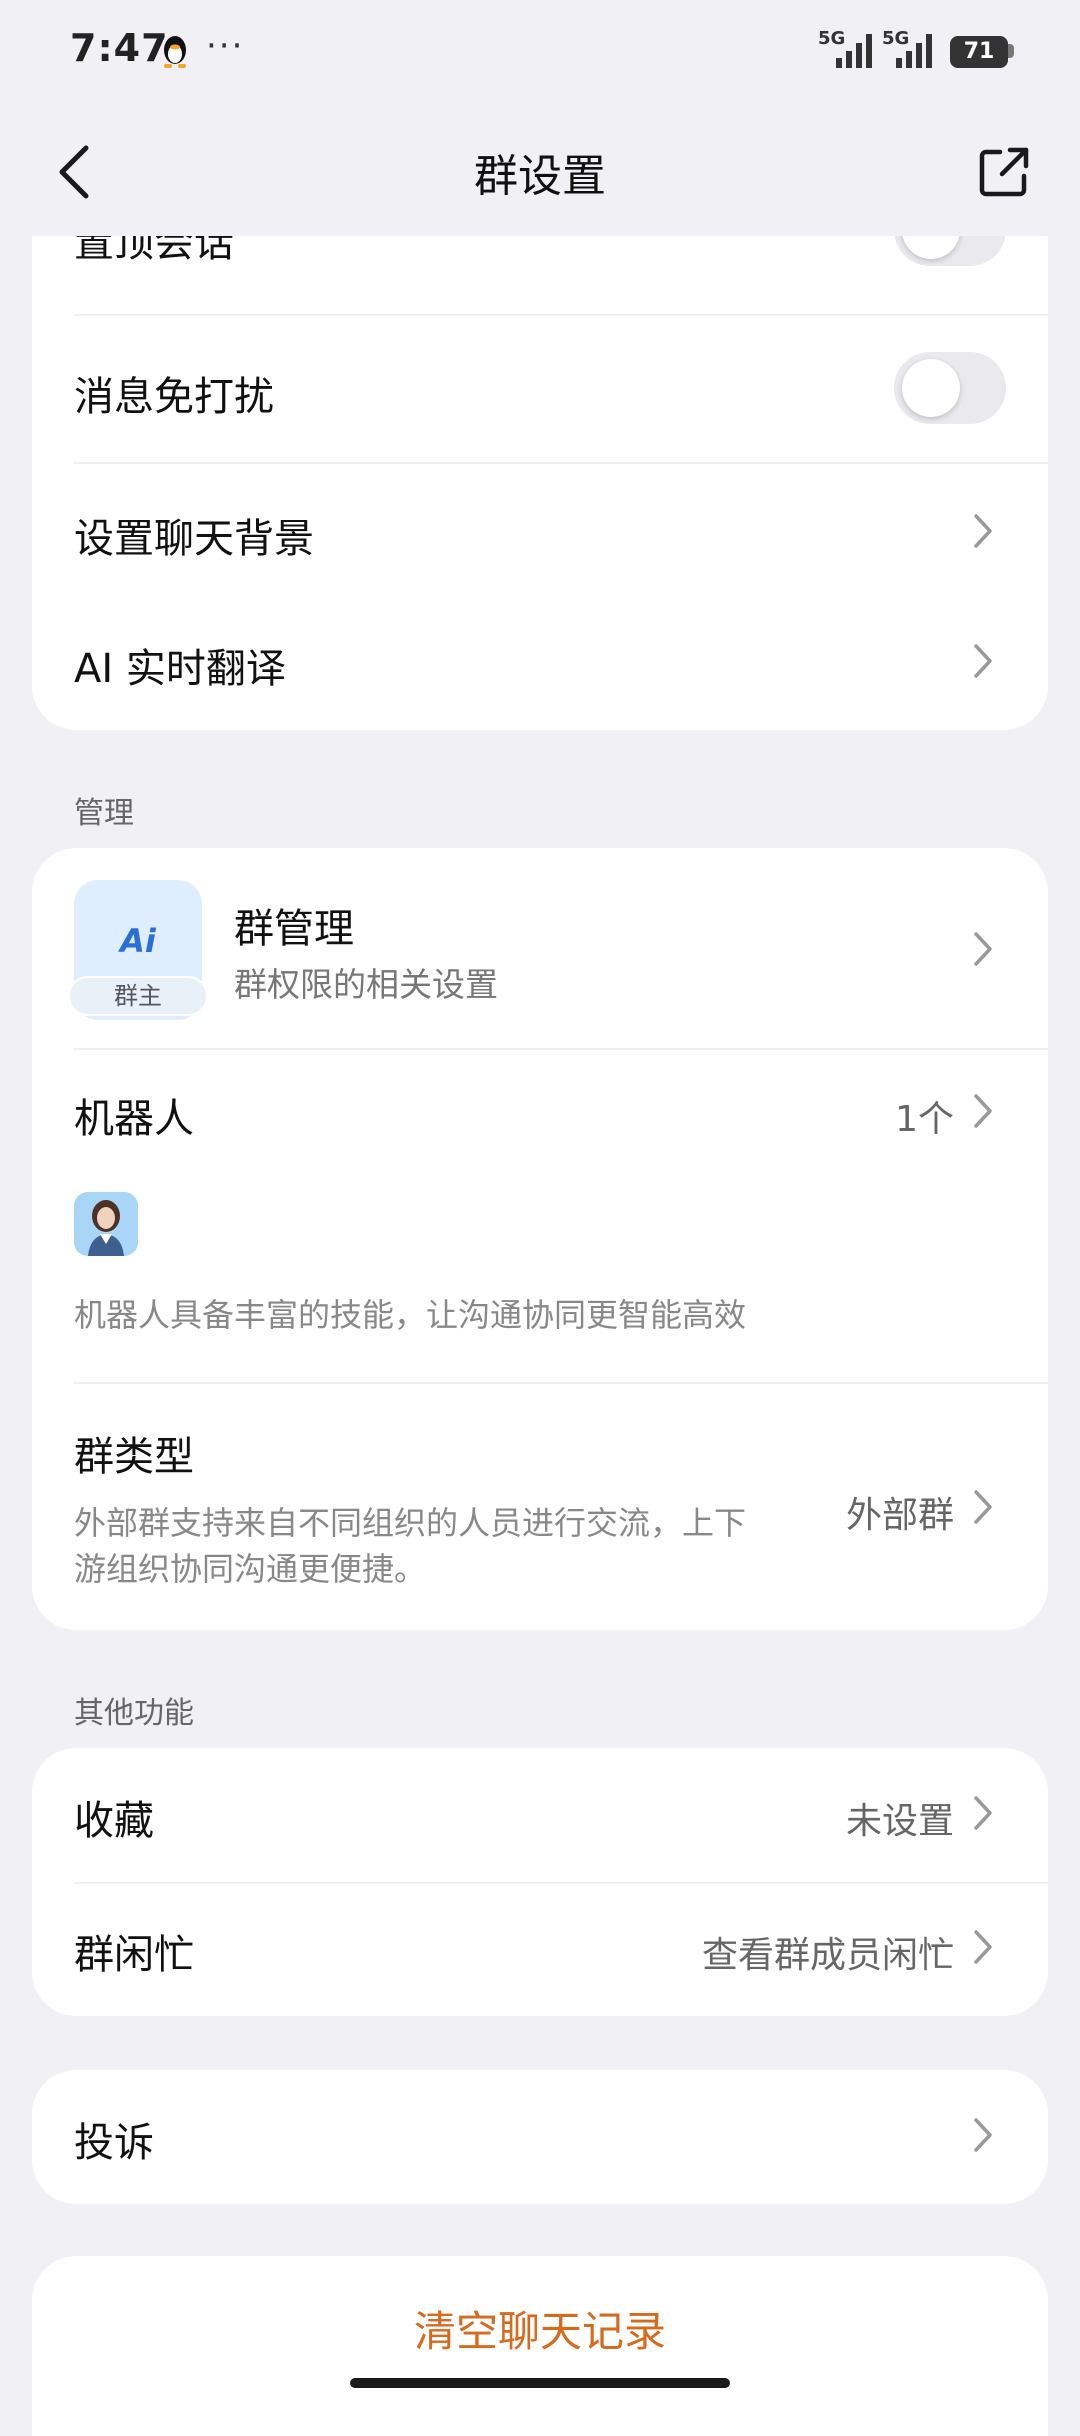 This screenshot has height=2436, width=1080. What do you see at coordinates (134, 1119) in the screenshot?
I see `robot-label: 机器人` at bounding box center [134, 1119].